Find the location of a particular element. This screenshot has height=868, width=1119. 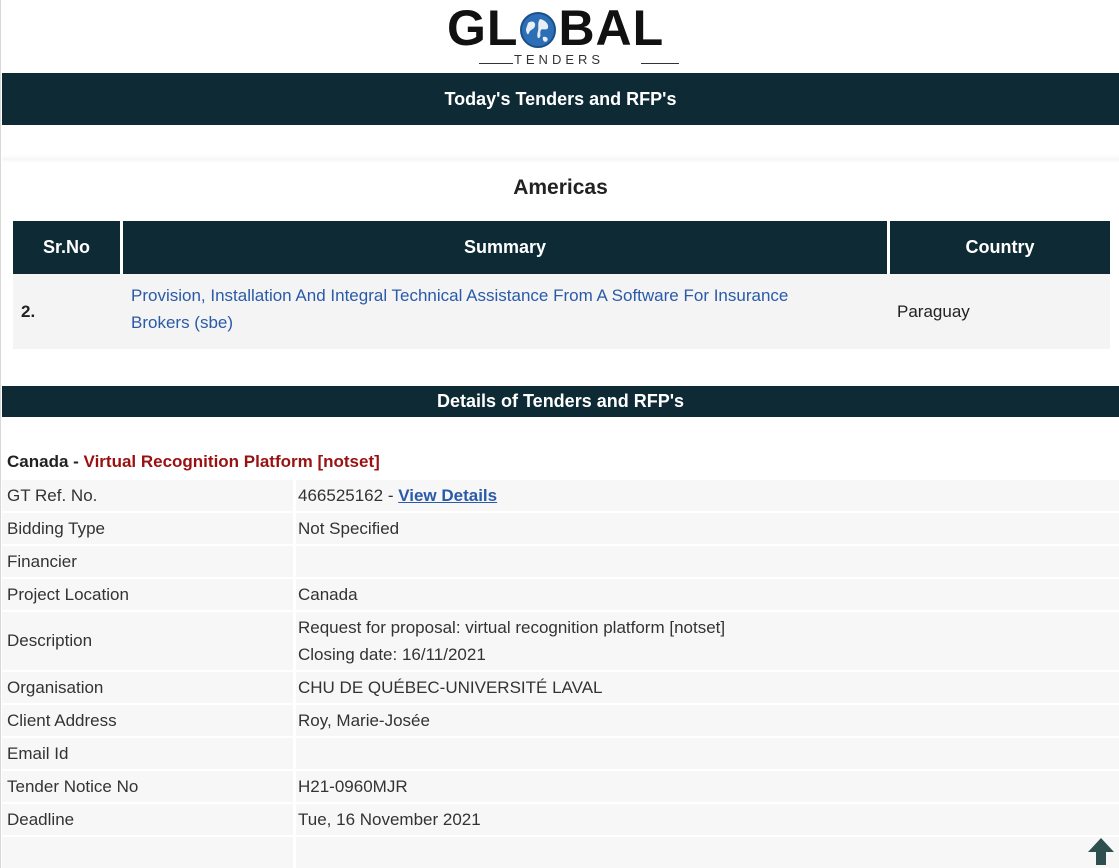

detail-label: Organisation is located at coordinates (55, 687).